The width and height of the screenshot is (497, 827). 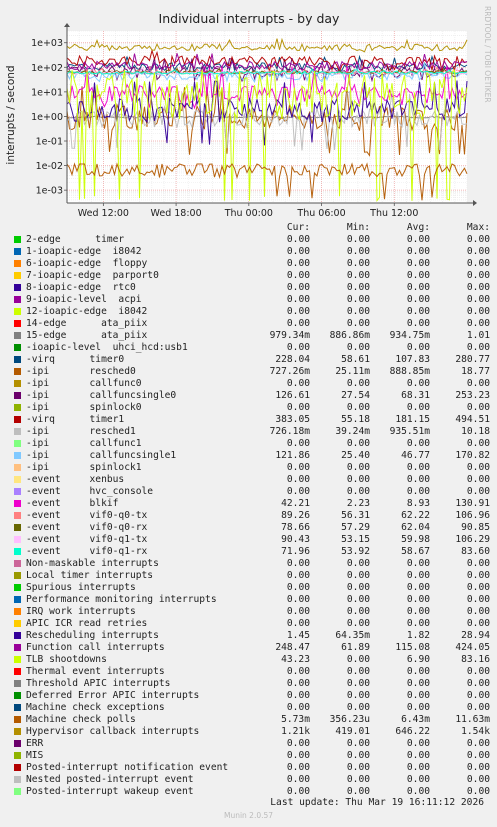 I want to click on legend-series-name: -ipi resched1, so click(x=81, y=431).